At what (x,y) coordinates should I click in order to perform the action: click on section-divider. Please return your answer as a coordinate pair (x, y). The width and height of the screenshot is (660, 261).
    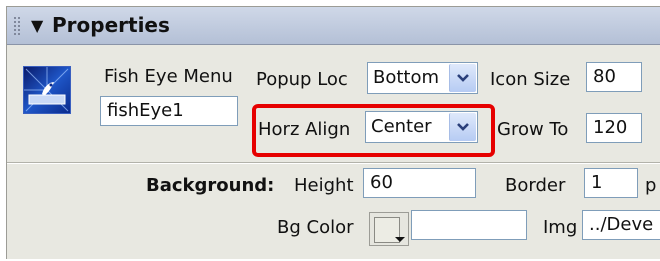
    Looking at the image, I should click on (333, 163).